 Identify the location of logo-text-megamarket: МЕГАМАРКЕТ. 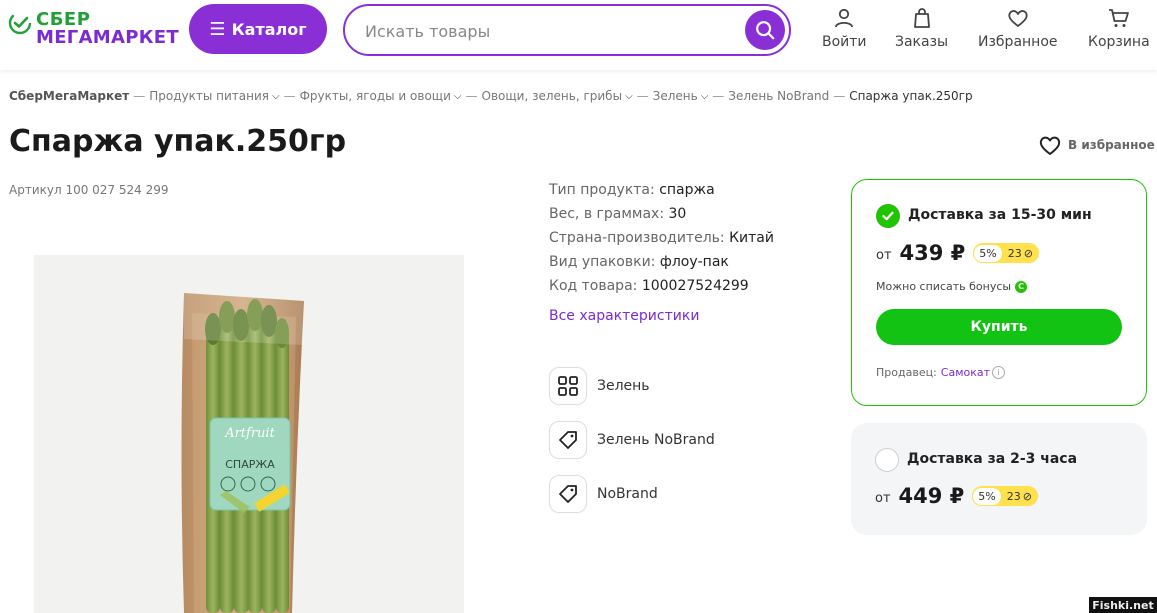
(107, 37).